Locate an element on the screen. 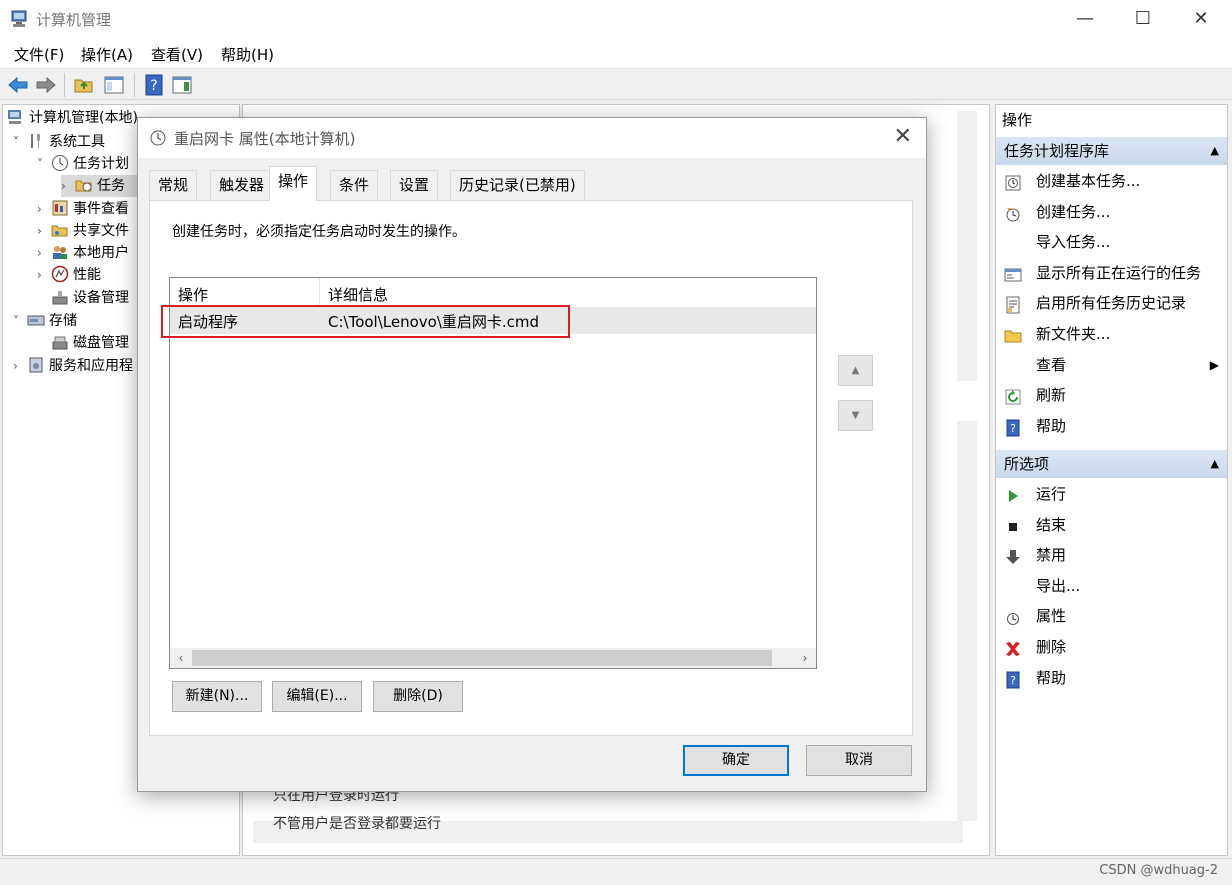  show-tree-icon is located at coordinates (114, 85).